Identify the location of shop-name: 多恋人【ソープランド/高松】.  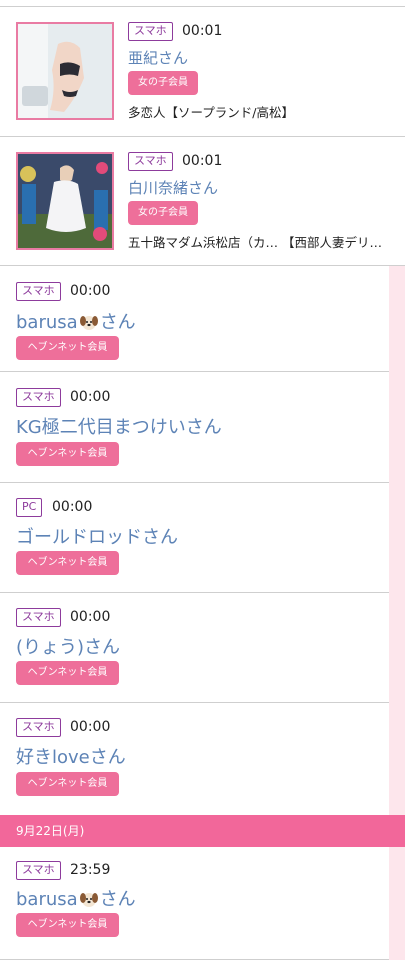
(211, 111).